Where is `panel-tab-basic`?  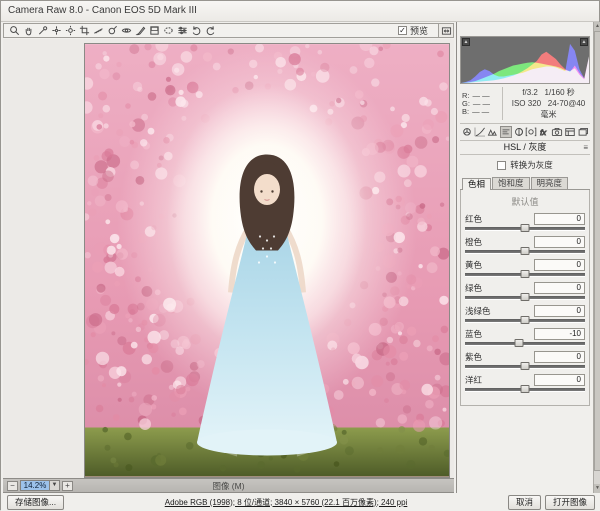
panel-tab-basic is located at coordinates (467, 132).